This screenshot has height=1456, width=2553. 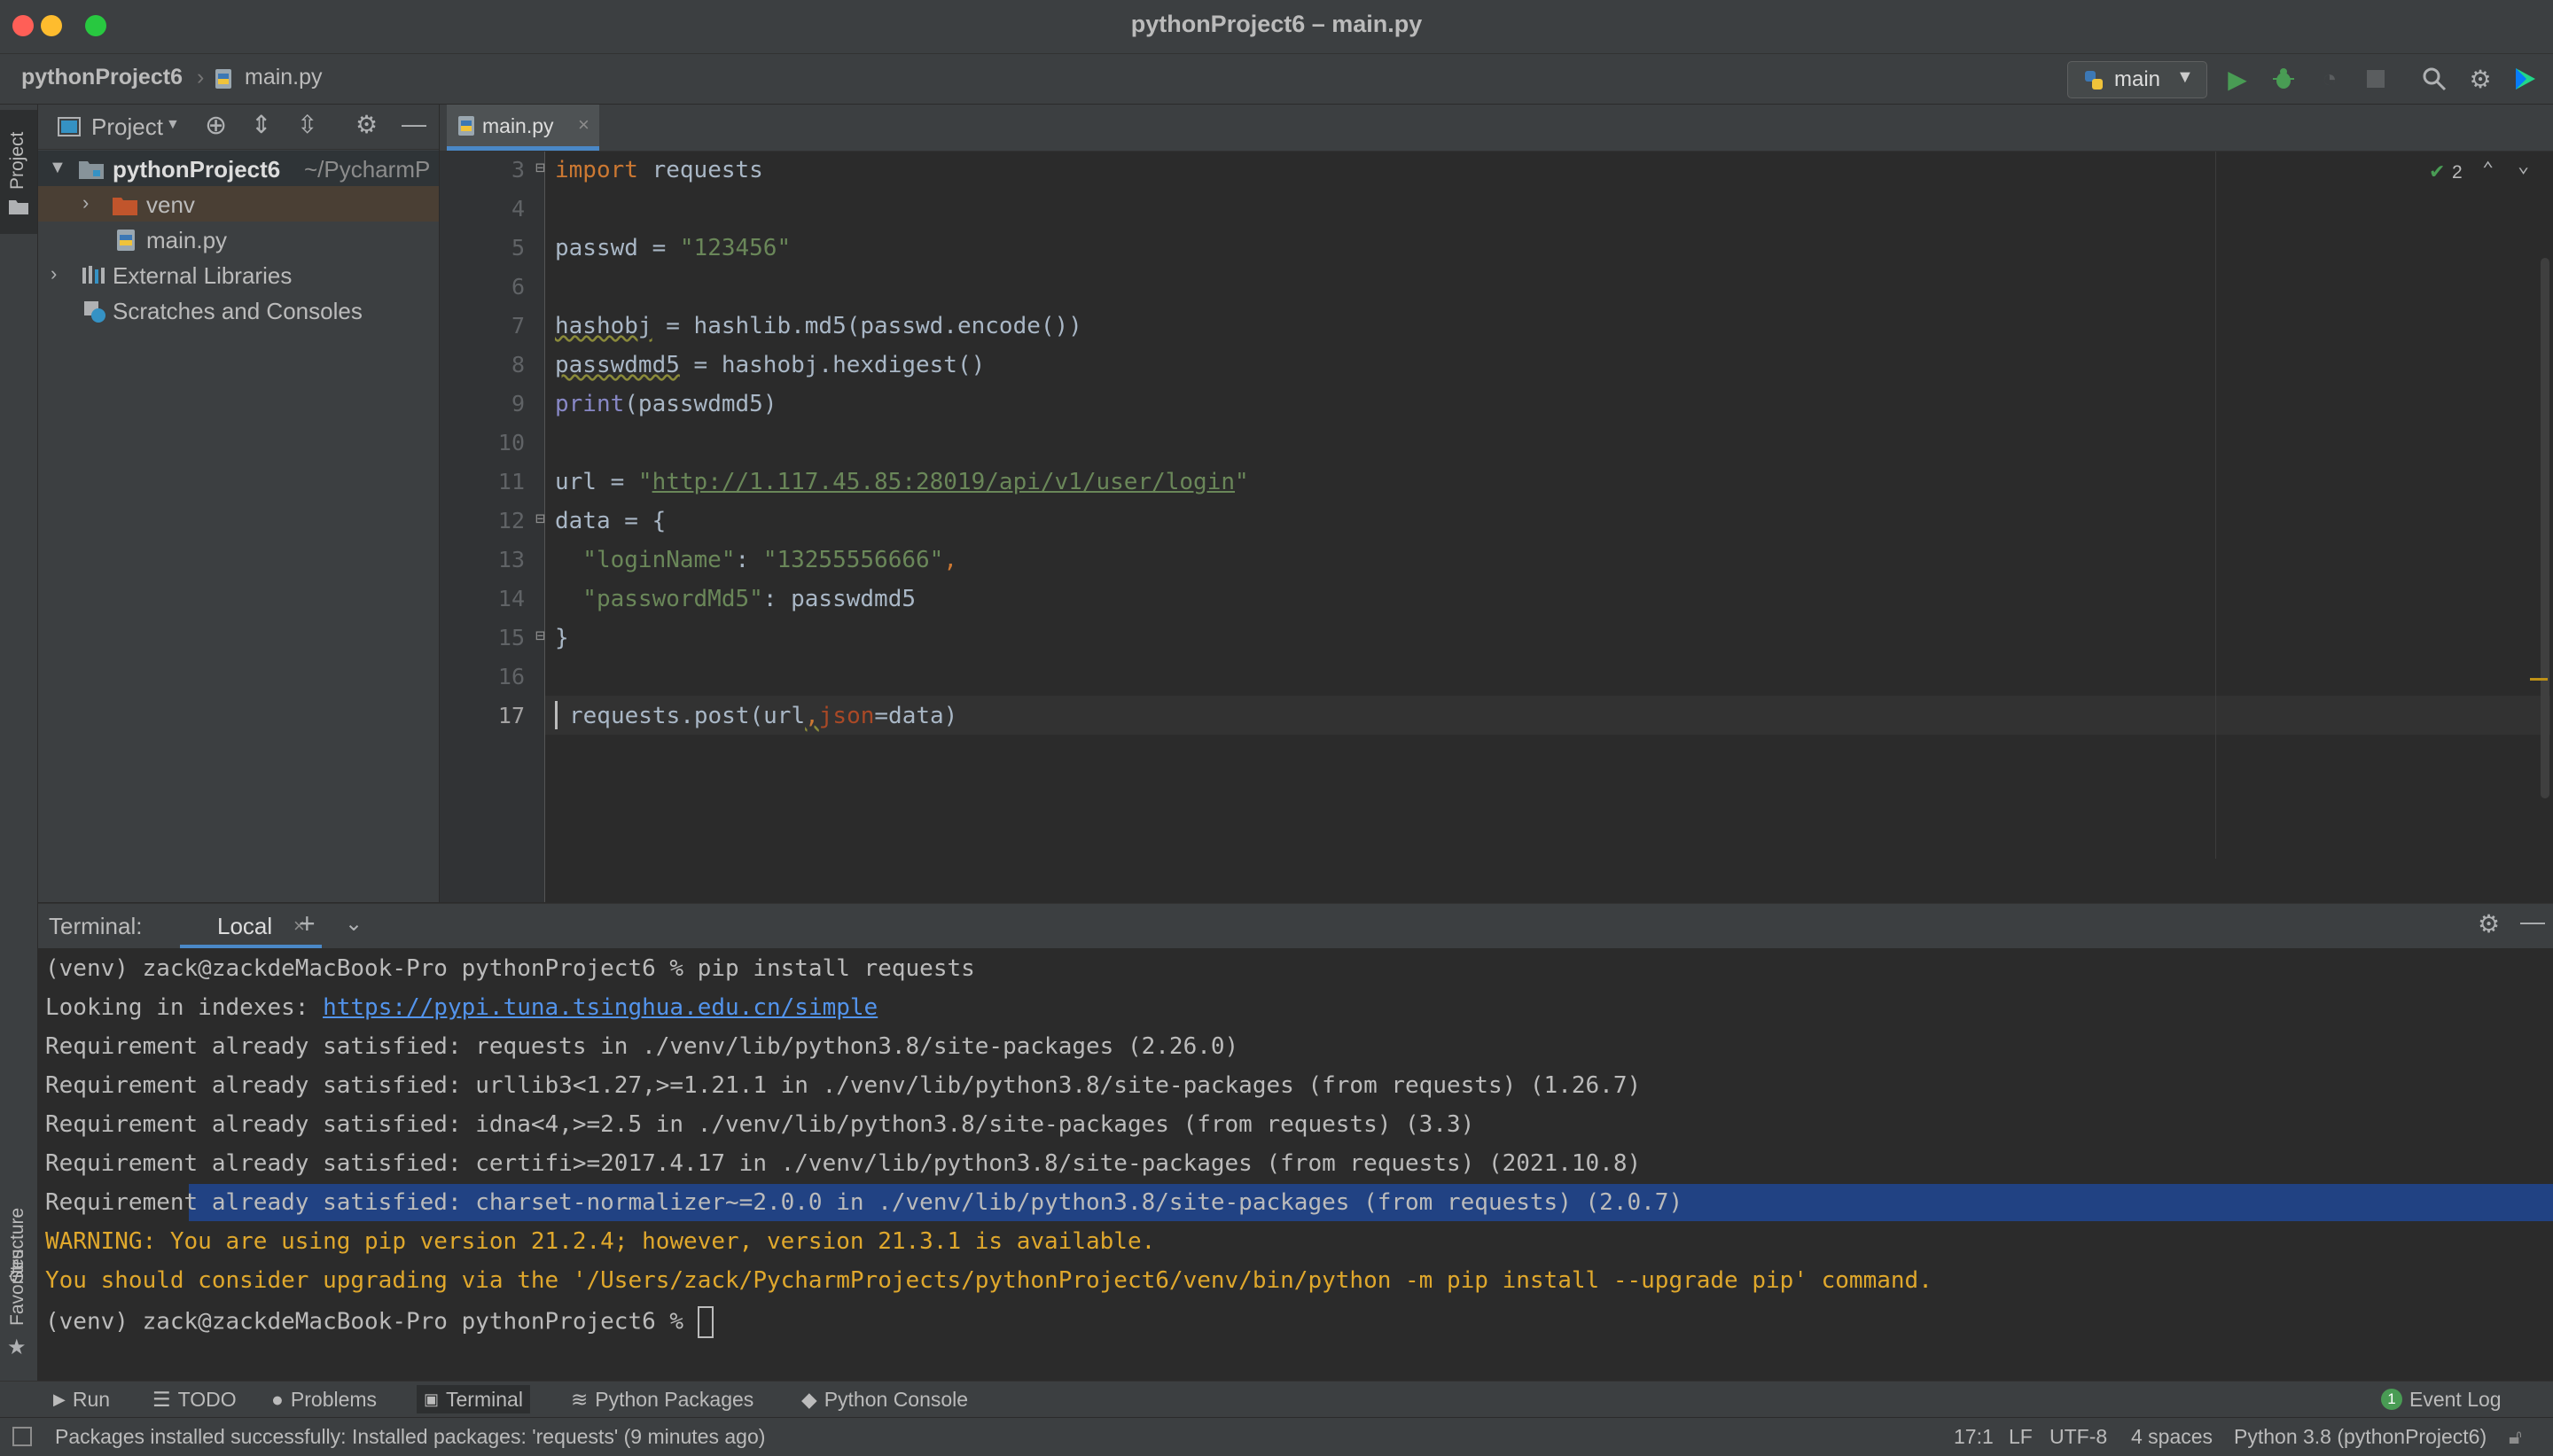 What do you see at coordinates (2361, 1437) in the screenshot?
I see `python-interpreter: Python 3.8 (pythonProject6)` at bounding box center [2361, 1437].